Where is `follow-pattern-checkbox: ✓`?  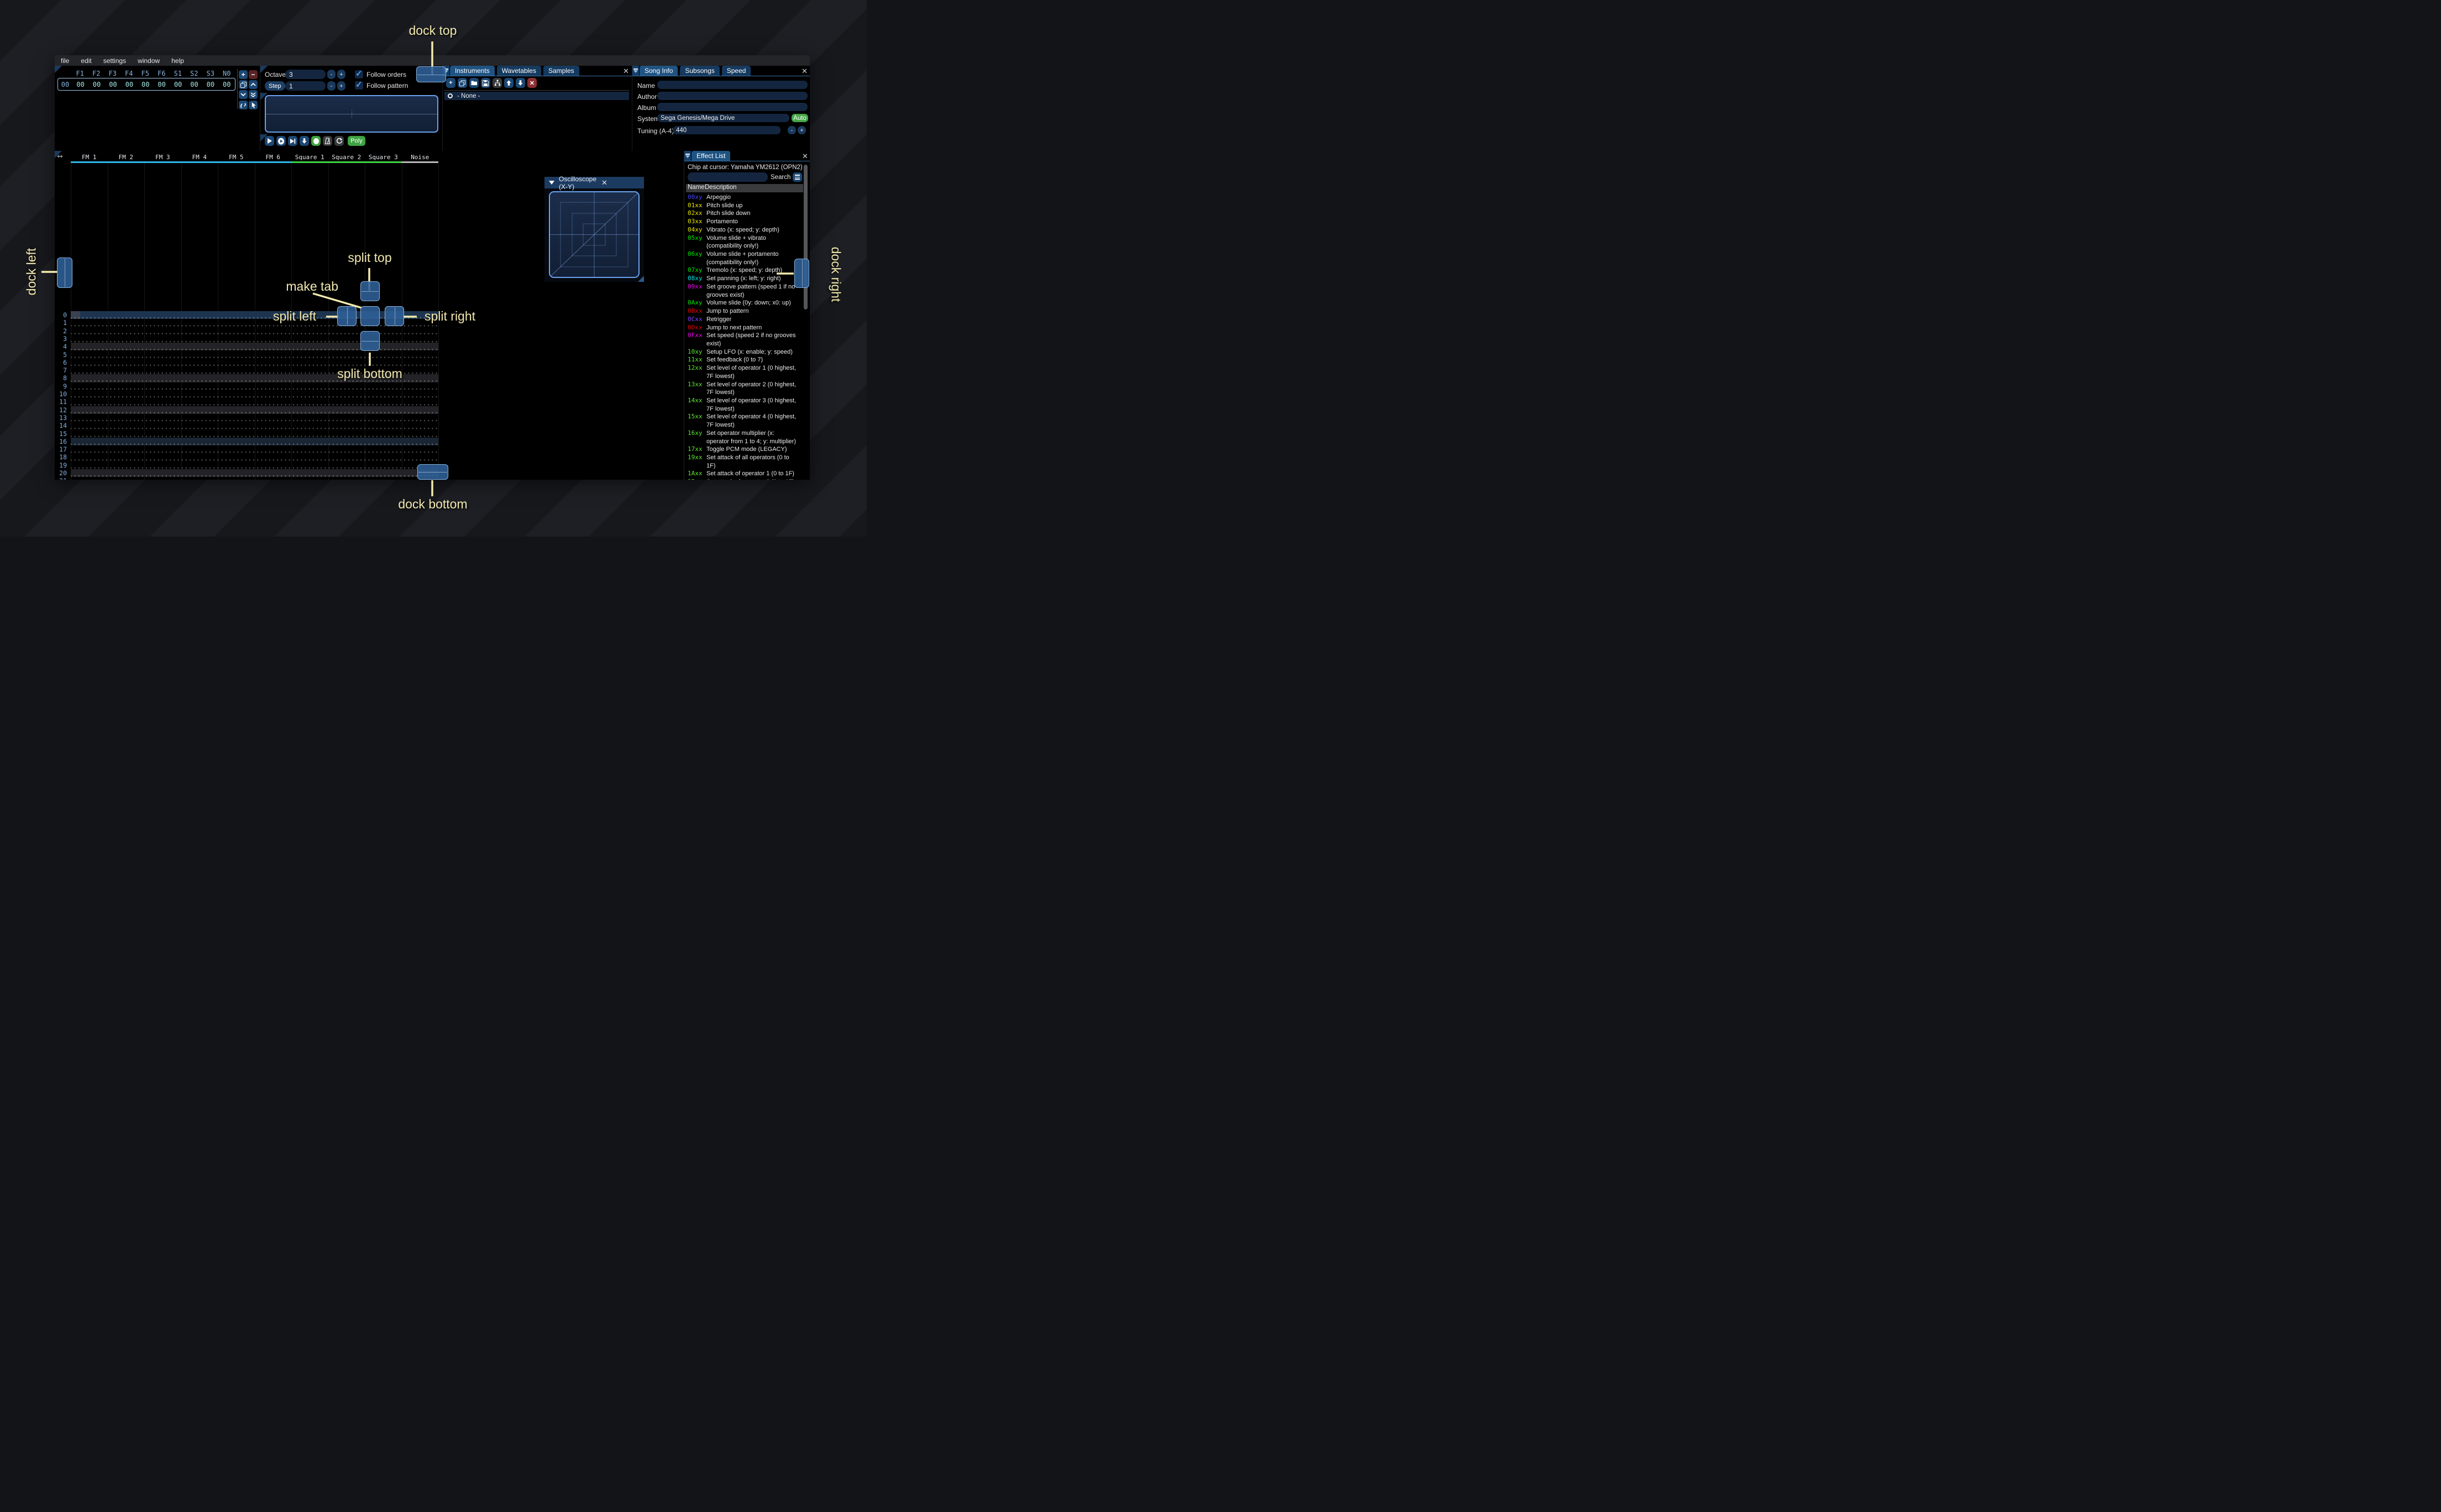 follow-pattern-checkbox: ✓ is located at coordinates (359, 85).